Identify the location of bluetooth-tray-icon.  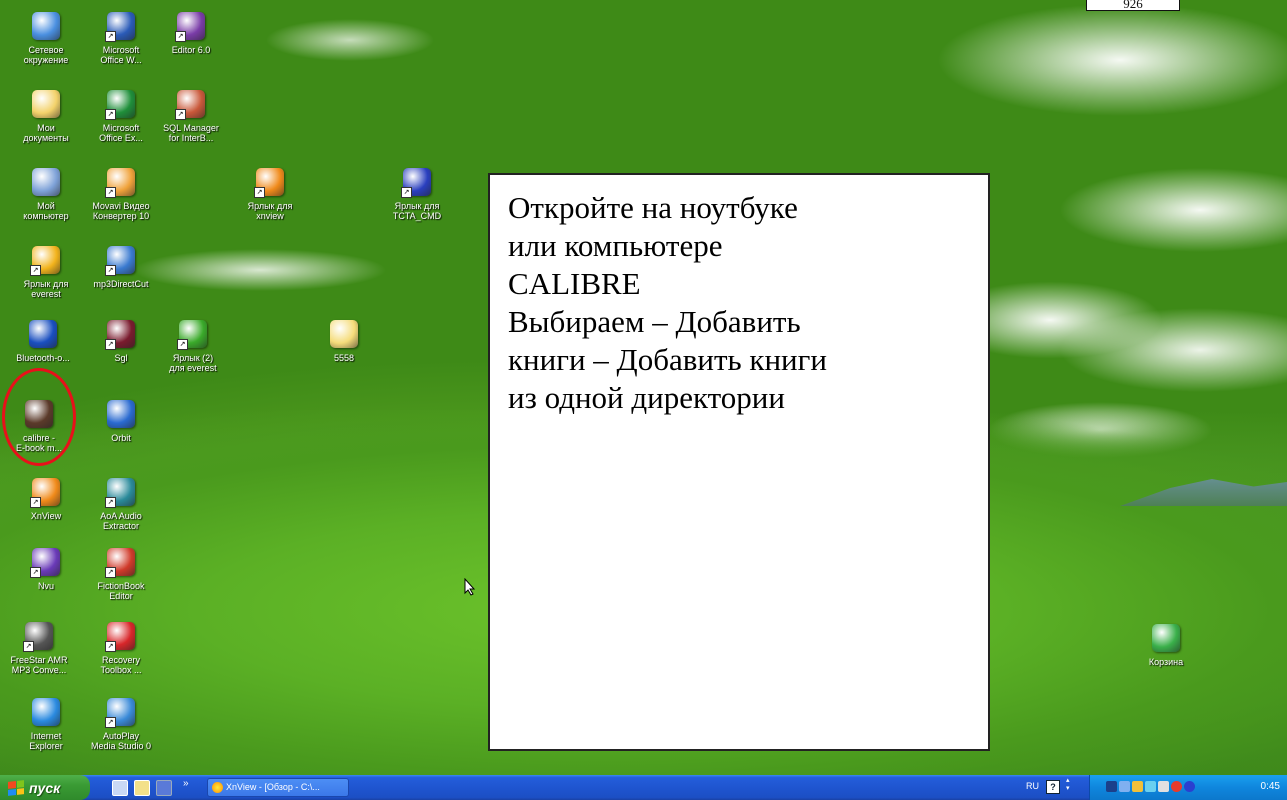
(1189, 786).